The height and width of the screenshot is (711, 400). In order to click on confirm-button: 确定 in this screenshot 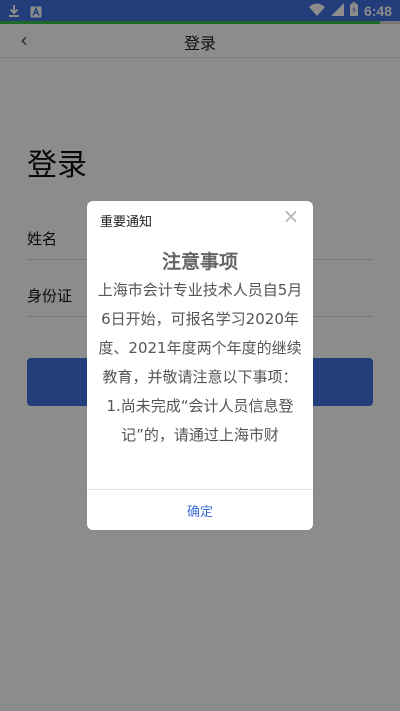, I will do `click(200, 510)`.